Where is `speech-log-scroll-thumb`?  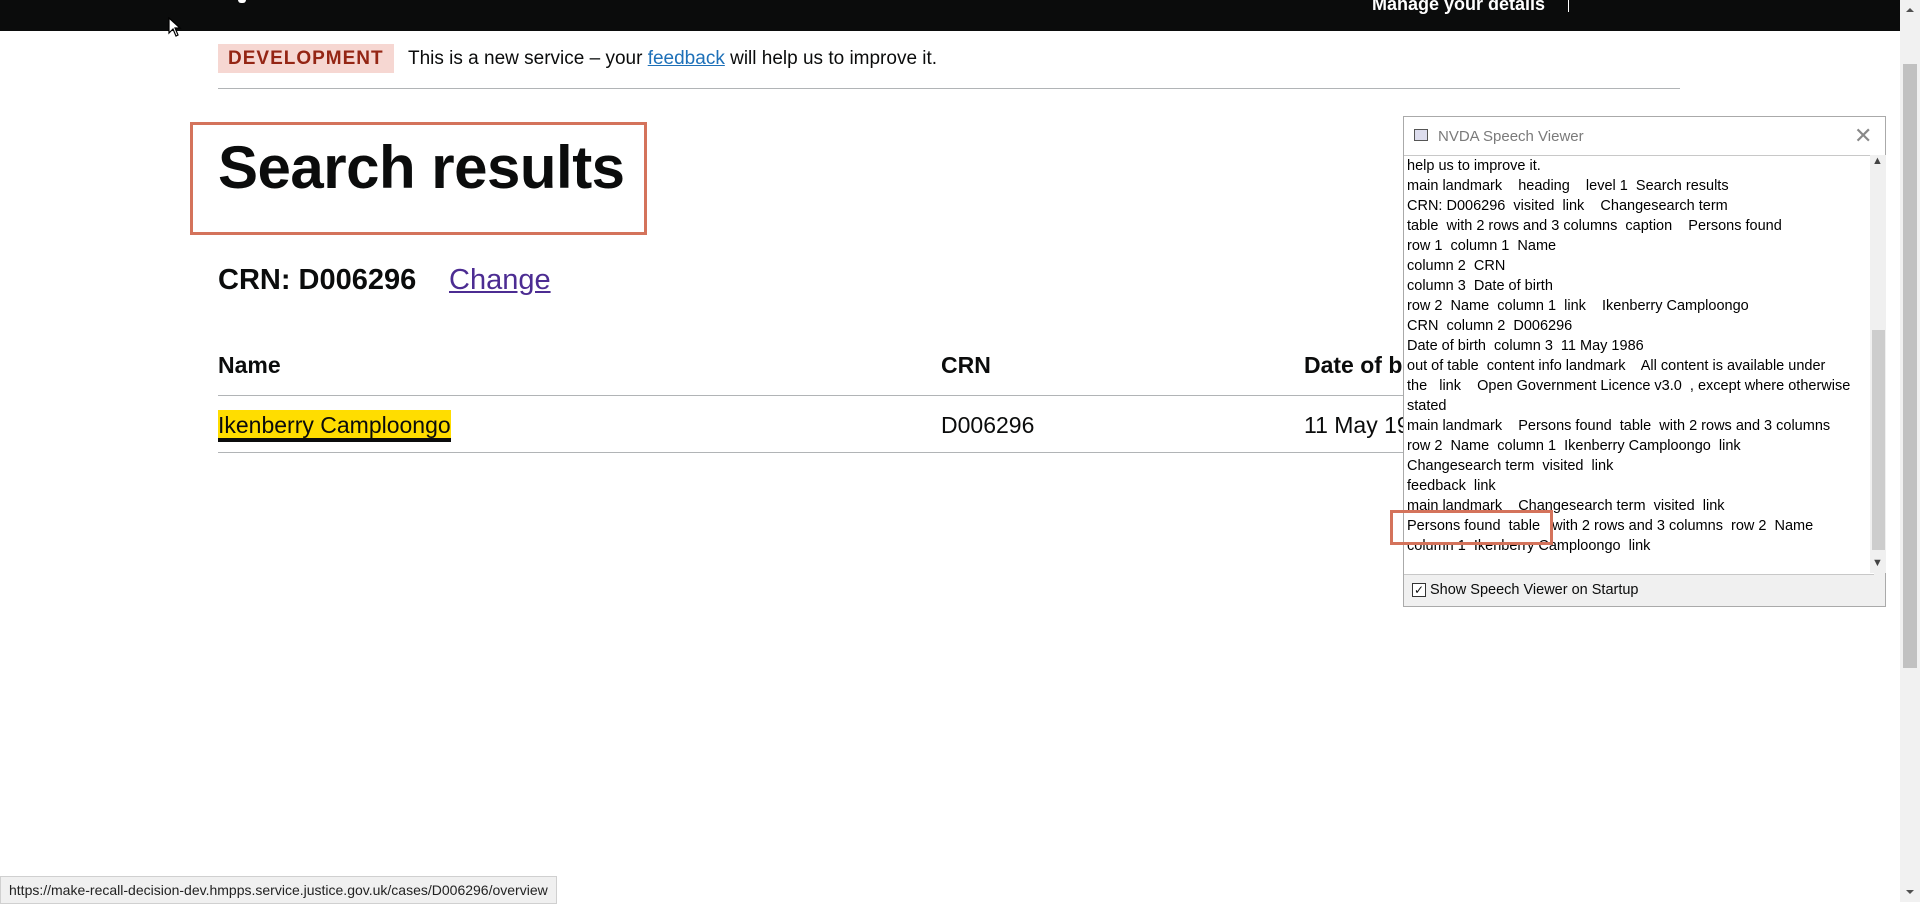 speech-log-scroll-thumb is located at coordinates (1878, 440).